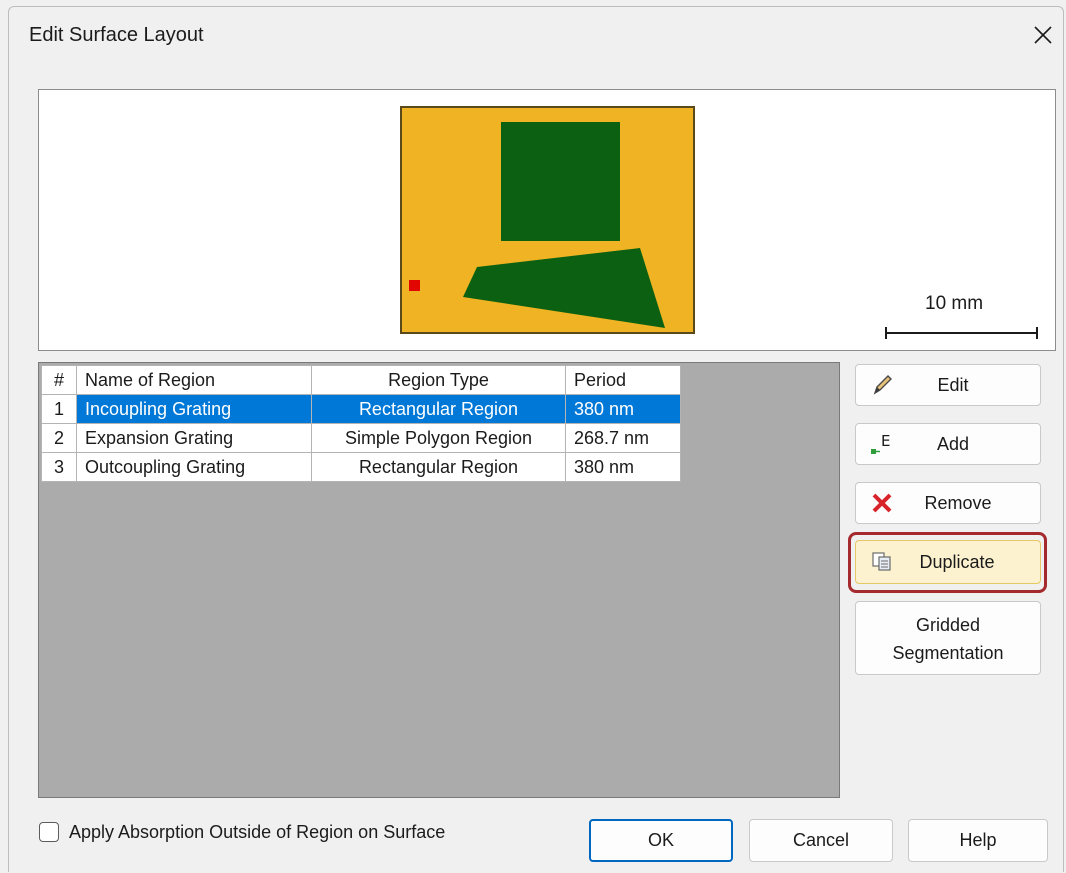 The height and width of the screenshot is (873, 1066). Describe the element at coordinates (59, 467) in the screenshot. I see `row-number: 3` at that location.